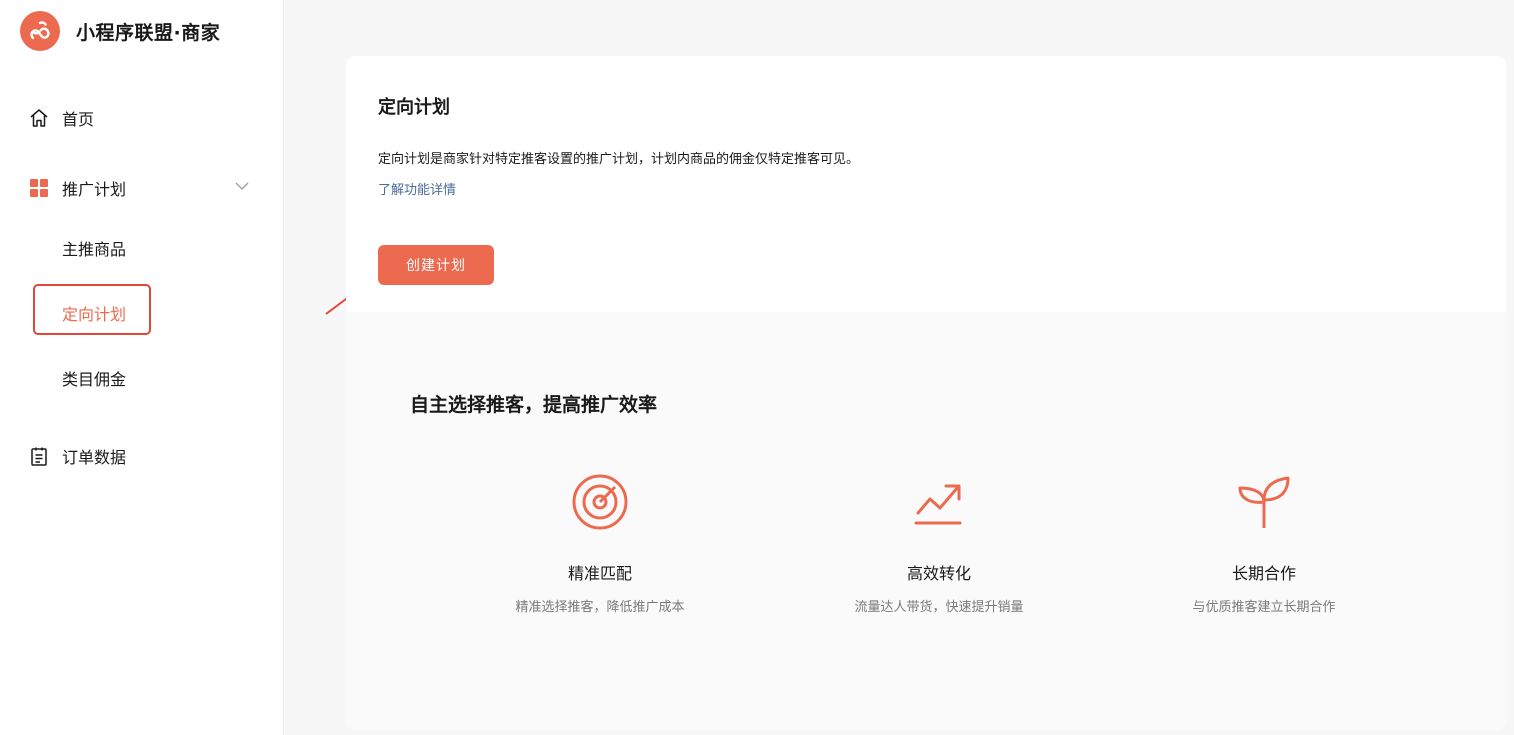  What do you see at coordinates (94, 248) in the screenshot?
I see `sidebar-subitem-main-products: 主推商品` at bounding box center [94, 248].